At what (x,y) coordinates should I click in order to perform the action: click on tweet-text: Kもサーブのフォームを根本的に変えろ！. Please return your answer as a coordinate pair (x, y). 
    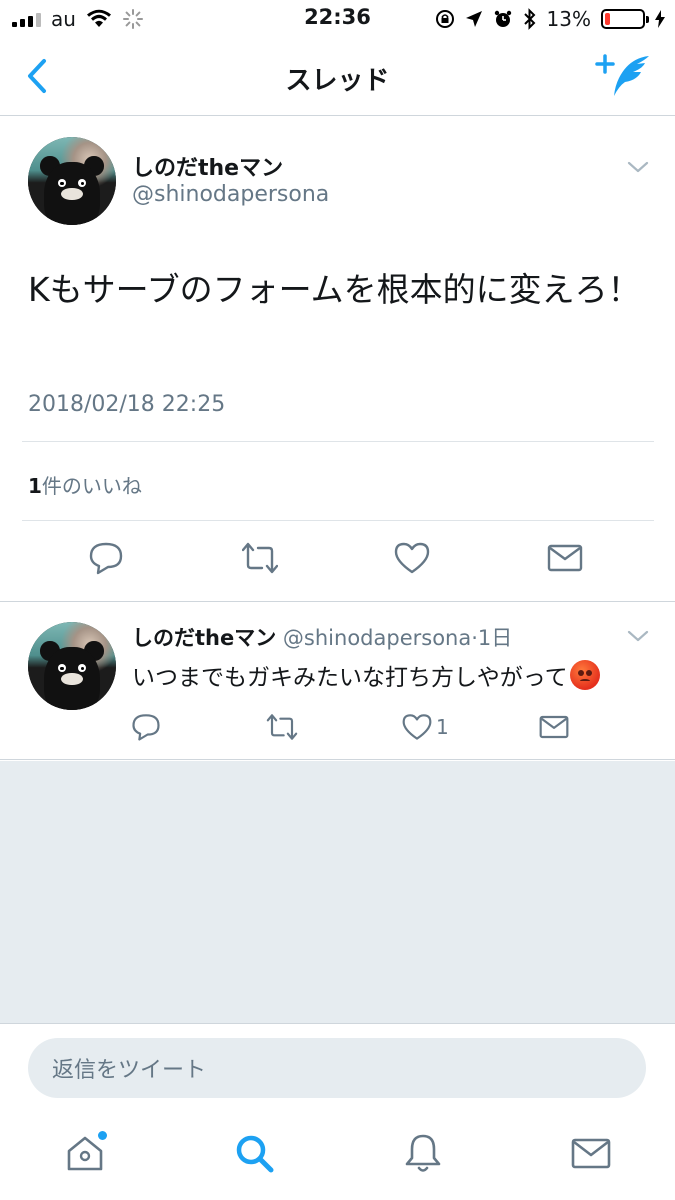
    Looking at the image, I should click on (334, 289).